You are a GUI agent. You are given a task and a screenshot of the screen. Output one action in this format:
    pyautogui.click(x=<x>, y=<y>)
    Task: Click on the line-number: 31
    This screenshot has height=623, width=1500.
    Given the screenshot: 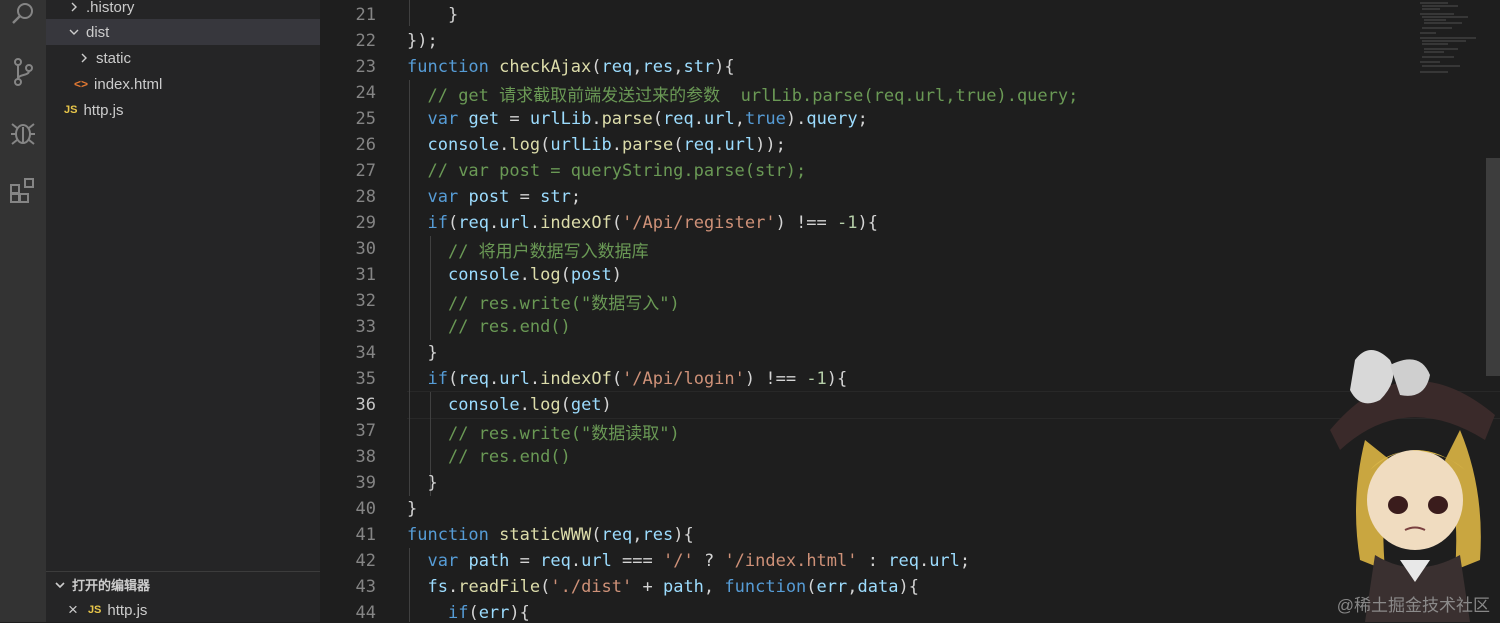 What is the action you would take?
    pyautogui.click(x=365, y=275)
    